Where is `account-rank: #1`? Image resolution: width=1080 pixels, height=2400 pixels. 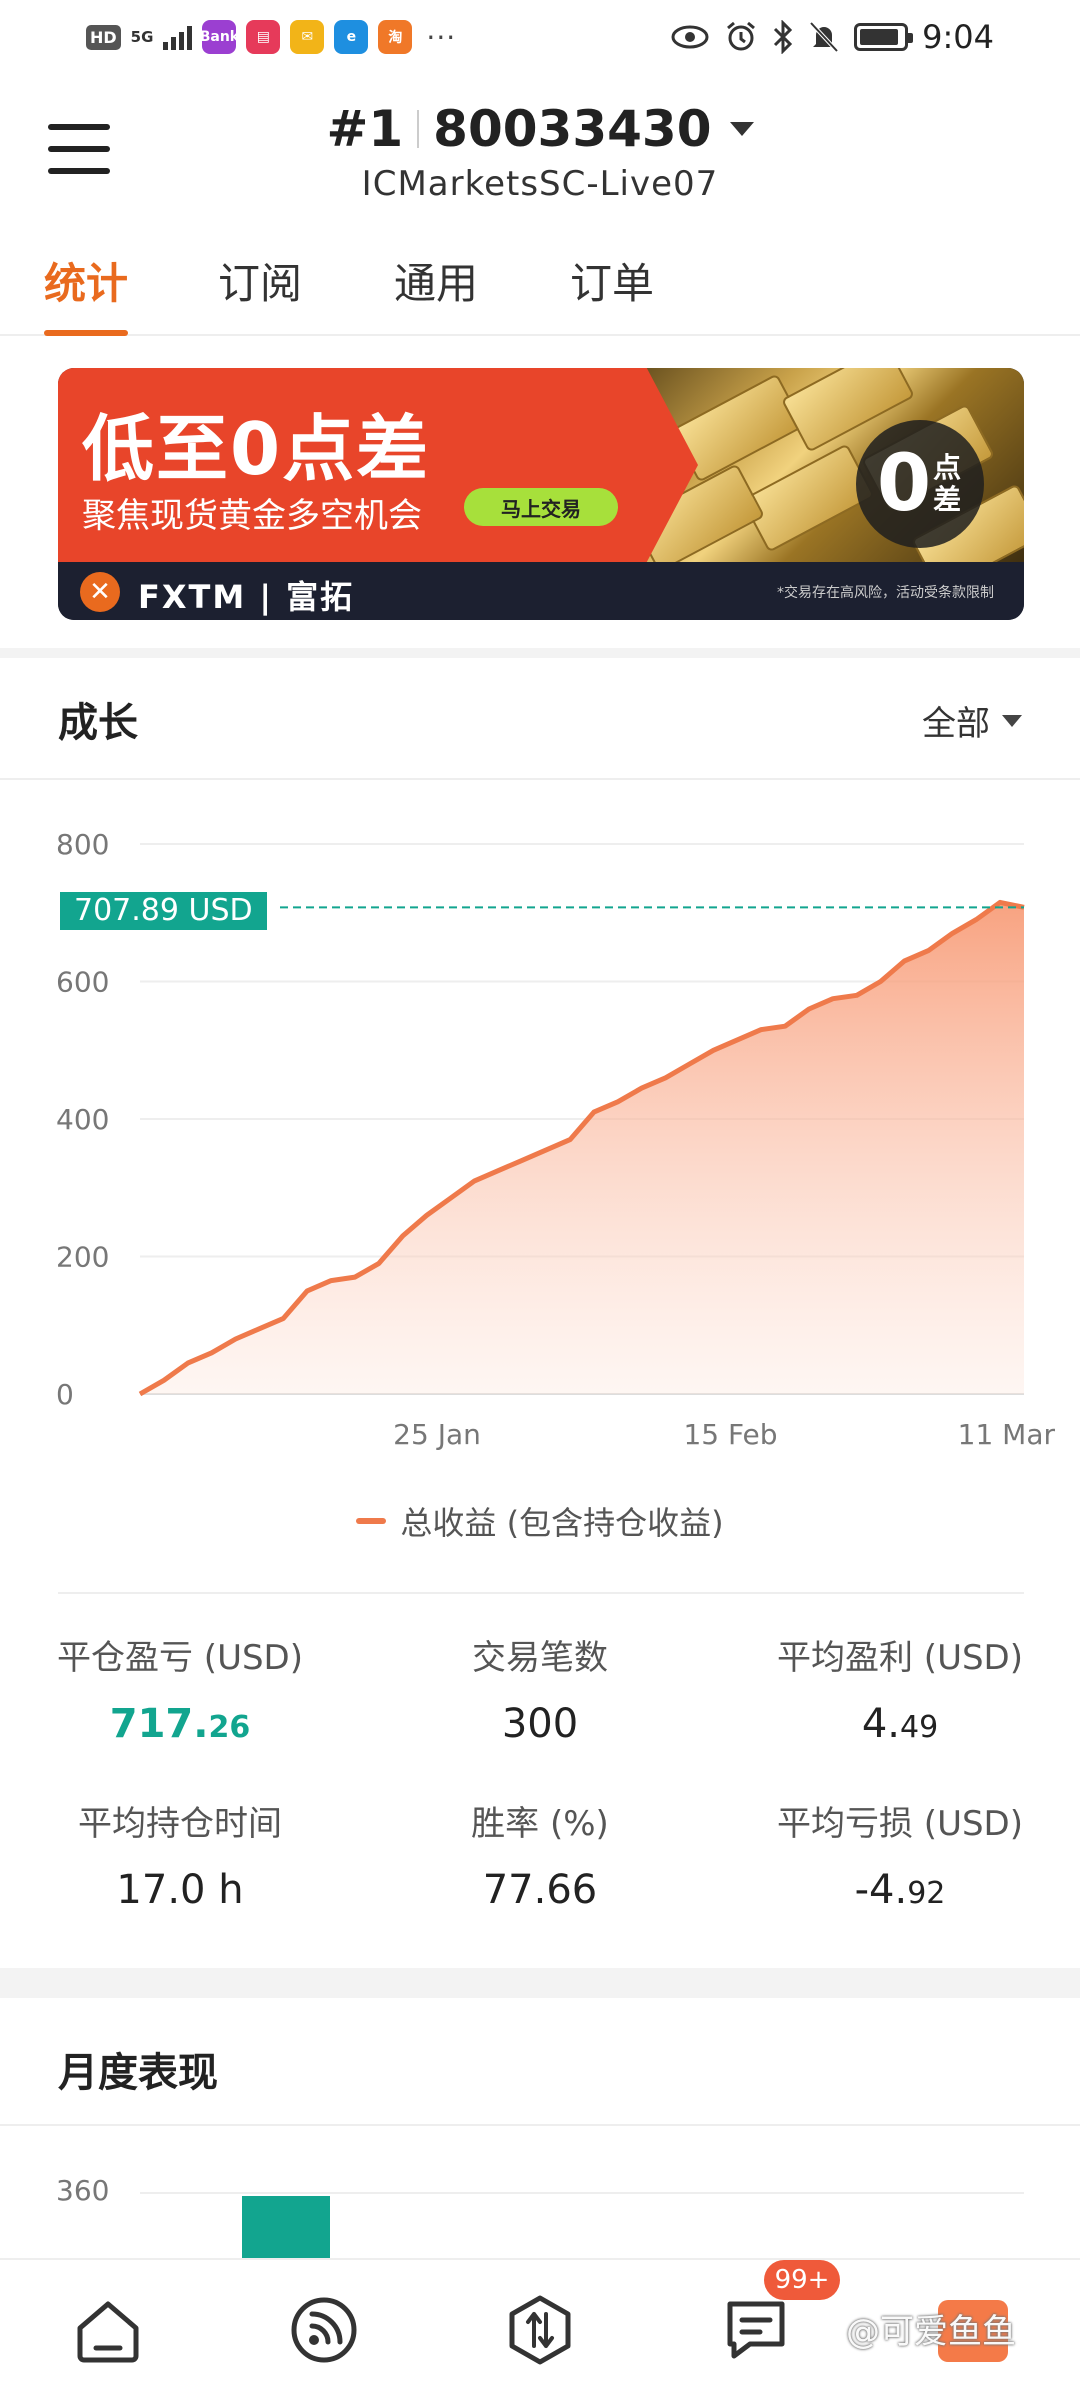 account-rank: #1 is located at coordinates (365, 129).